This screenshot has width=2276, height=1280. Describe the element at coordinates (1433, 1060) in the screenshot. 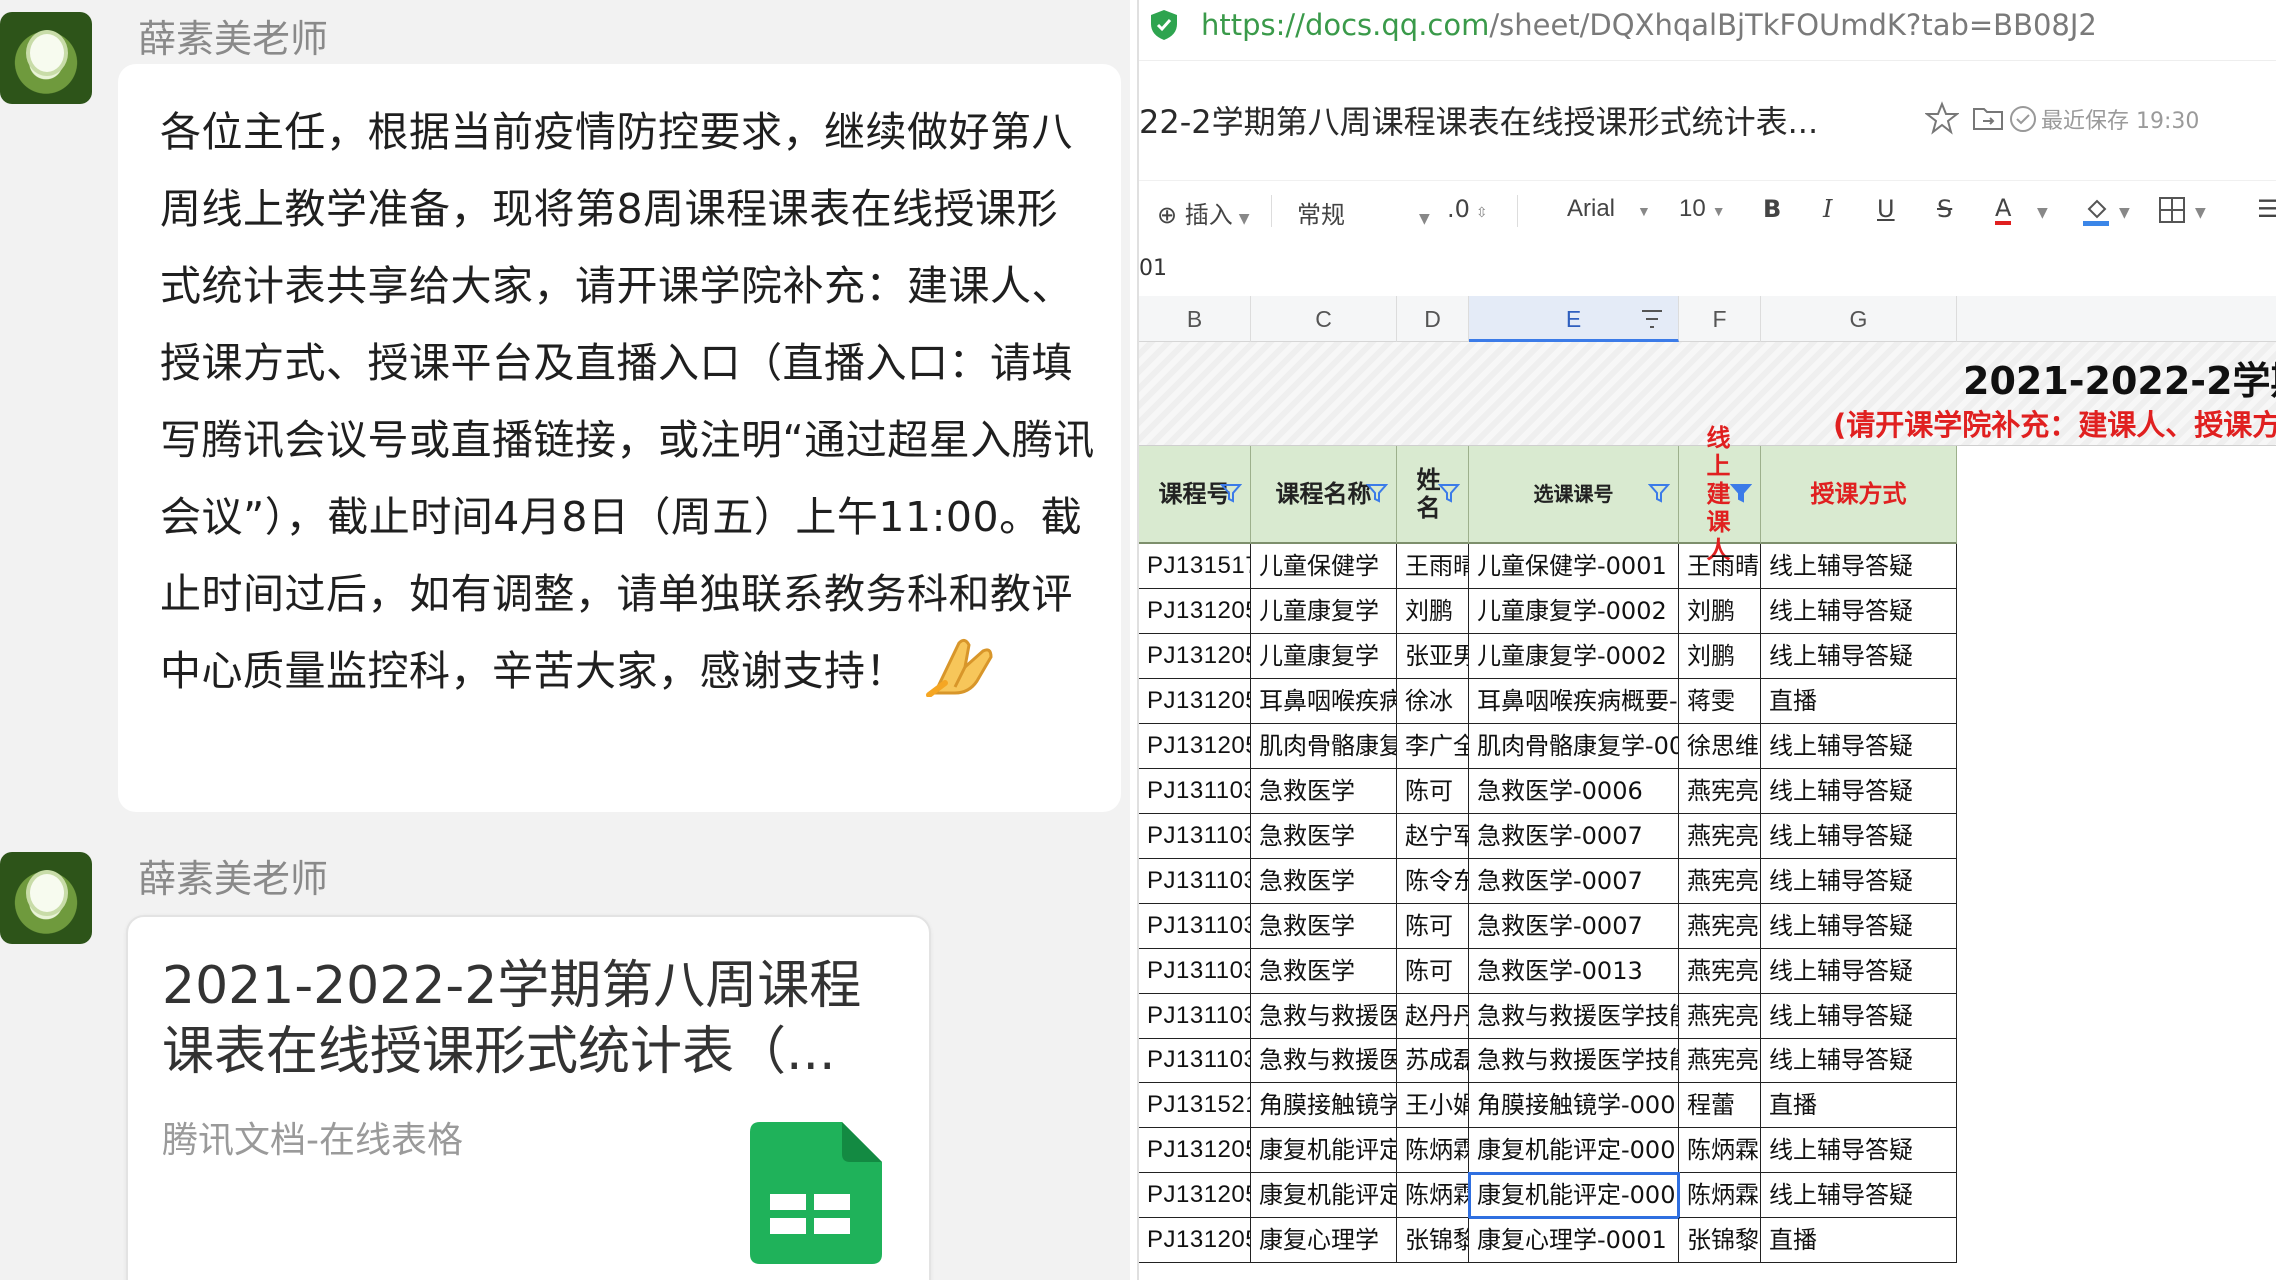

I see `cell-teacher: 苏成磊` at that location.